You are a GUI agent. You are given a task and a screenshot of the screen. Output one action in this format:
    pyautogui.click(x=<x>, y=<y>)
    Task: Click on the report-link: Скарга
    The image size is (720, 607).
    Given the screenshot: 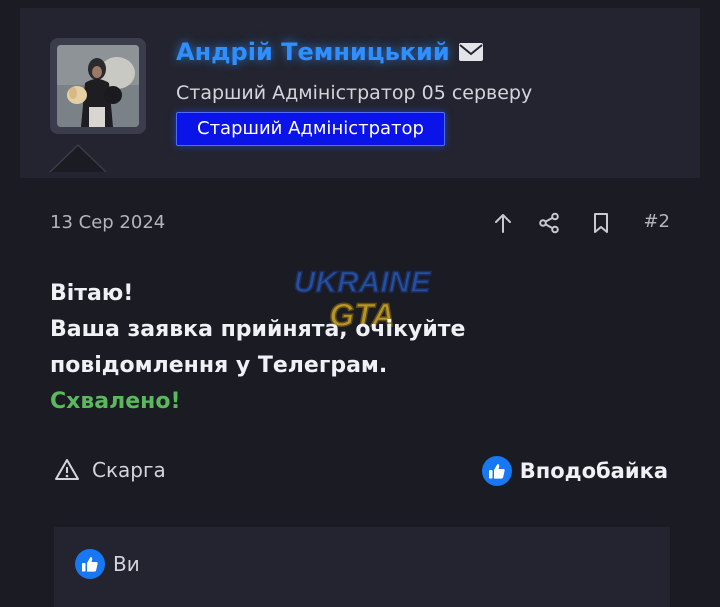 What is the action you would take?
    pyautogui.click(x=110, y=470)
    